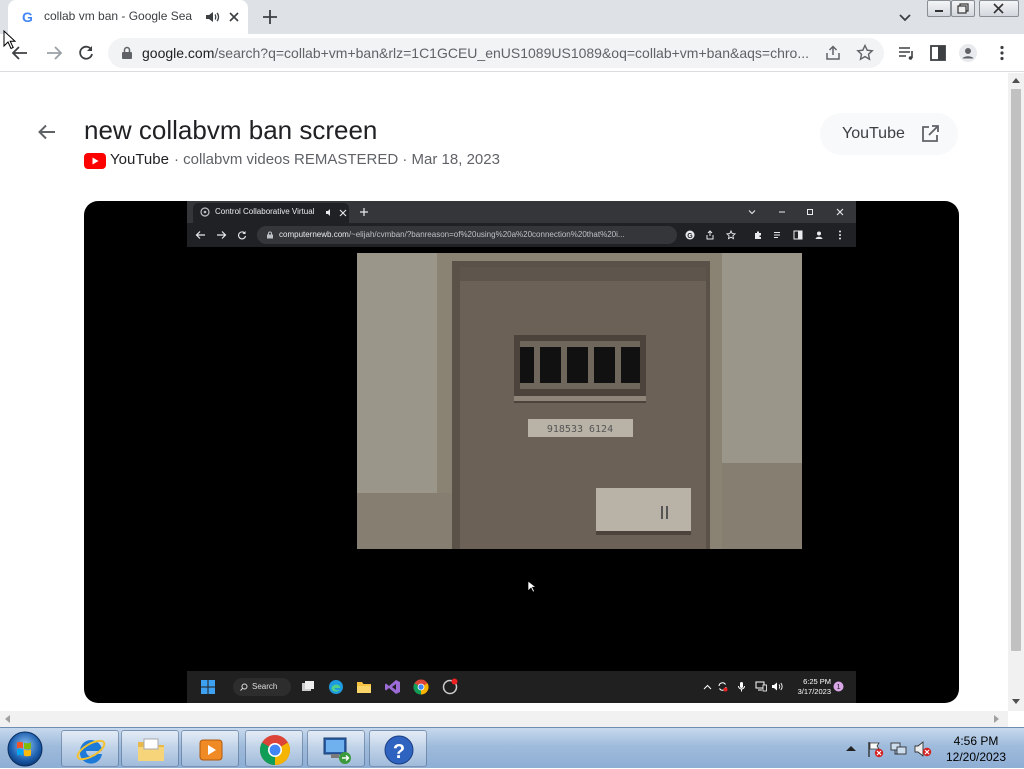 This screenshot has width=1024, height=769. Describe the element at coordinates (1016, 80) in the screenshot. I see `scroll-up-icon` at that location.